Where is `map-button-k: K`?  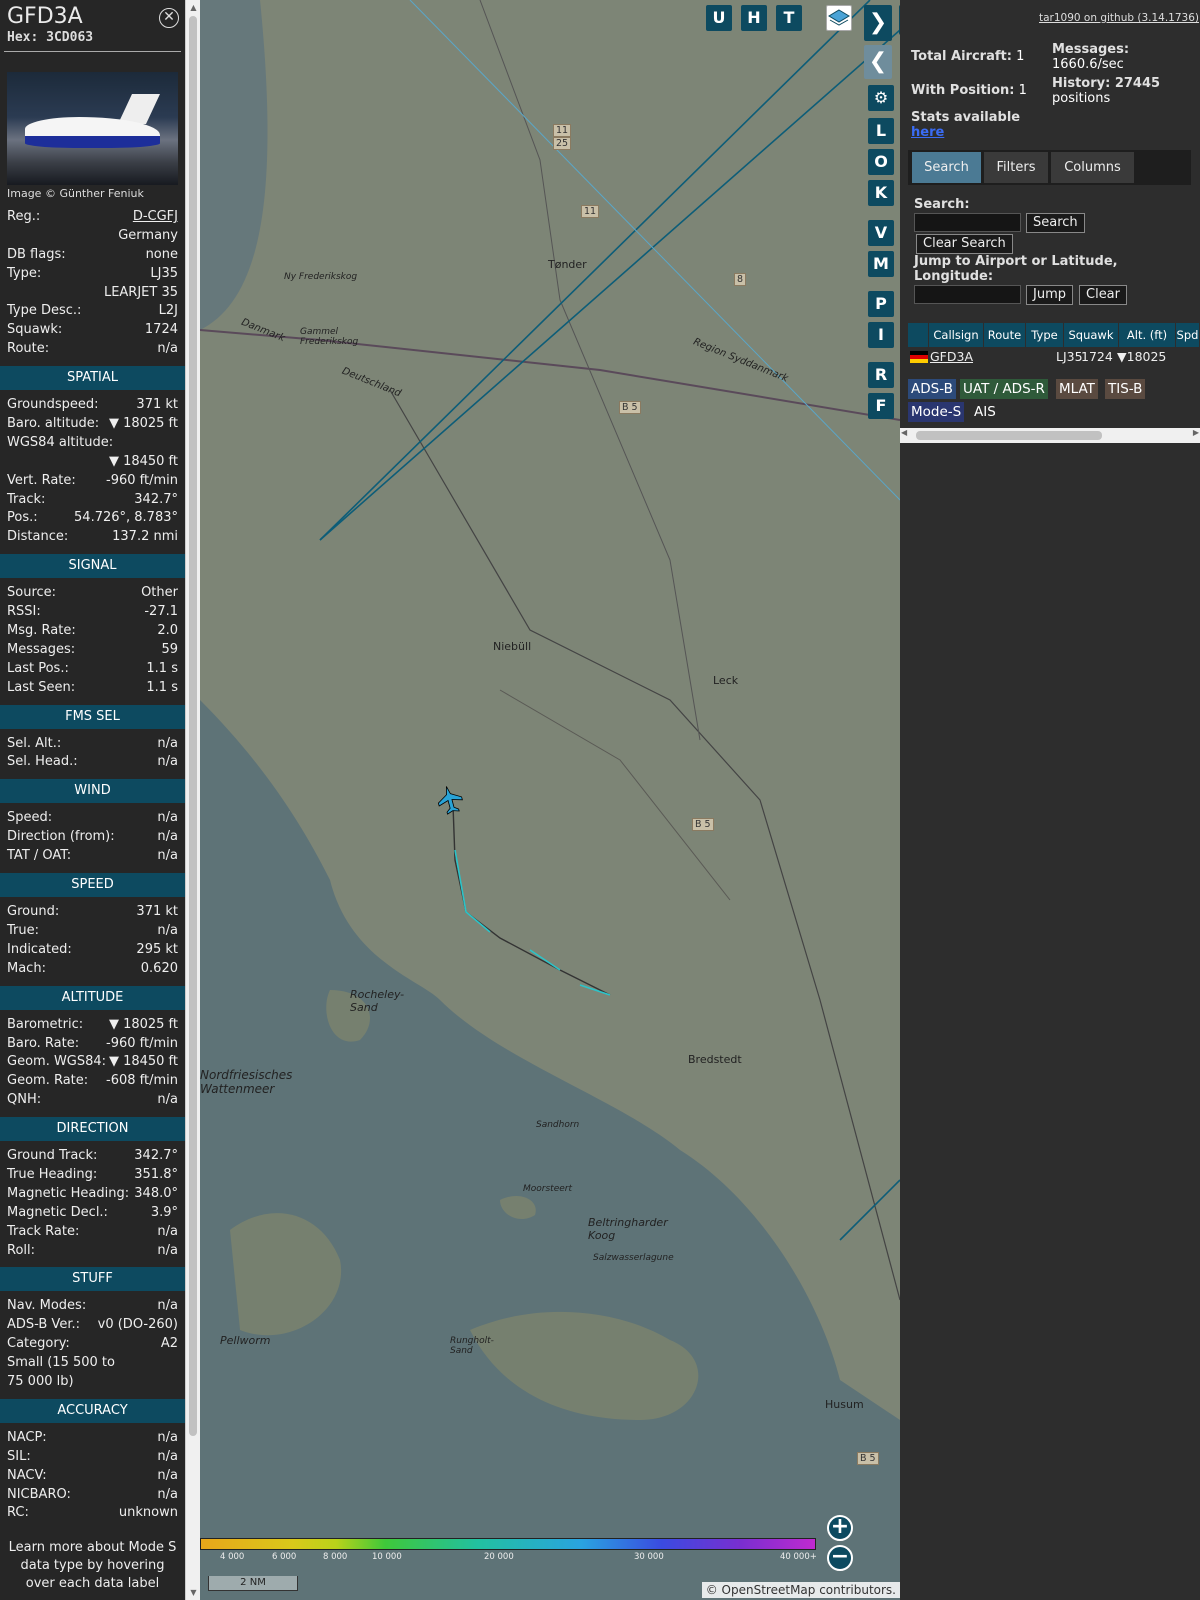
map-button-k: K is located at coordinates (881, 193).